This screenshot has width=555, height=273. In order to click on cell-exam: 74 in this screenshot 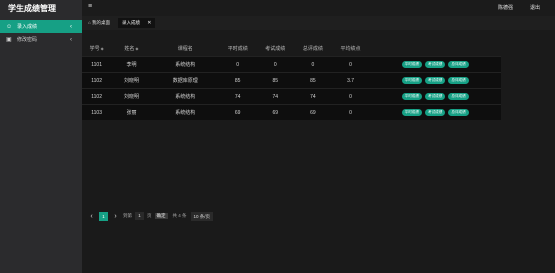, I will do `click(275, 96)`.